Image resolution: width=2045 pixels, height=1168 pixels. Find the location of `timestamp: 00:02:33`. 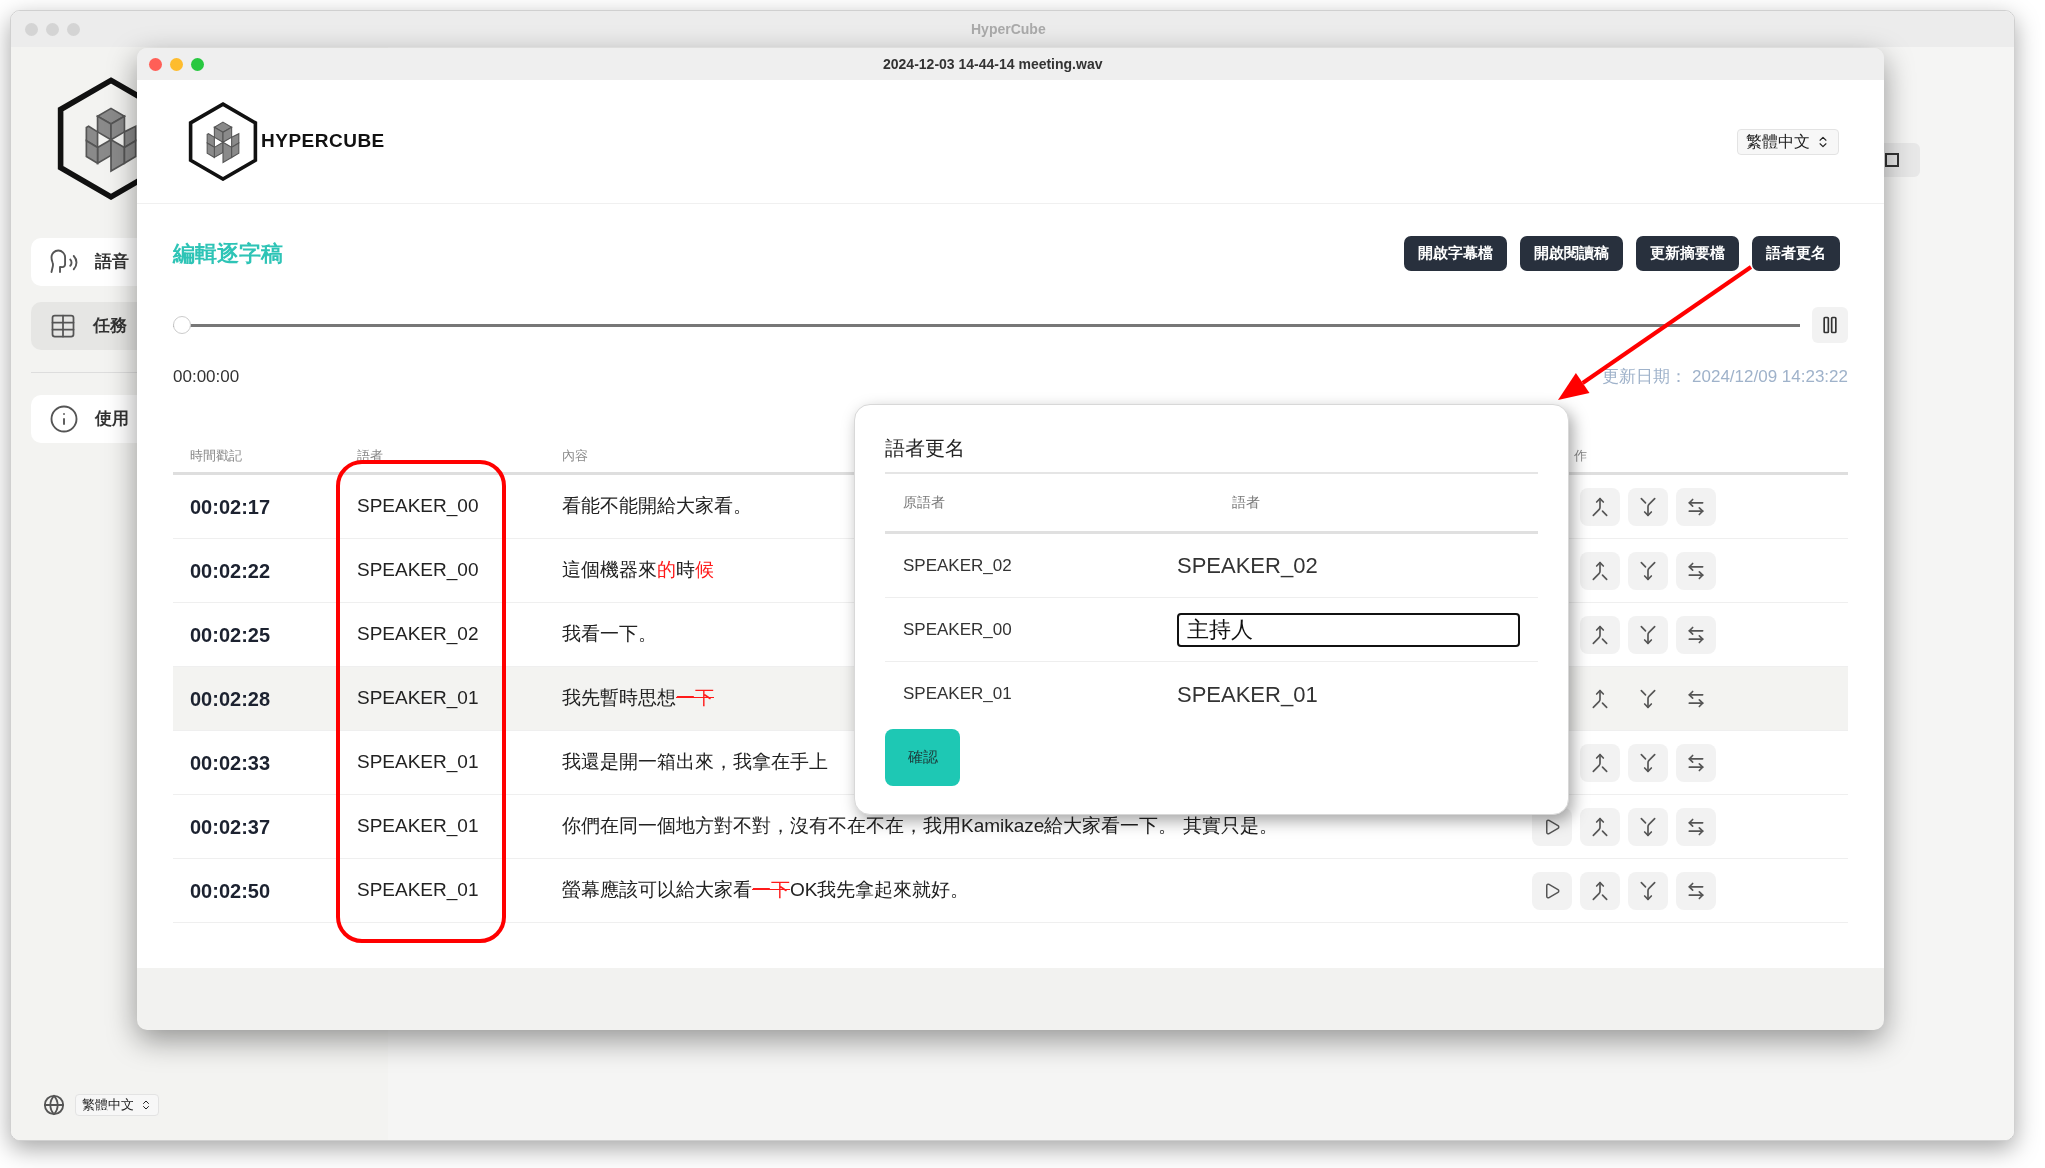

timestamp: 00:02:33 is located at coordinates (230, 763).